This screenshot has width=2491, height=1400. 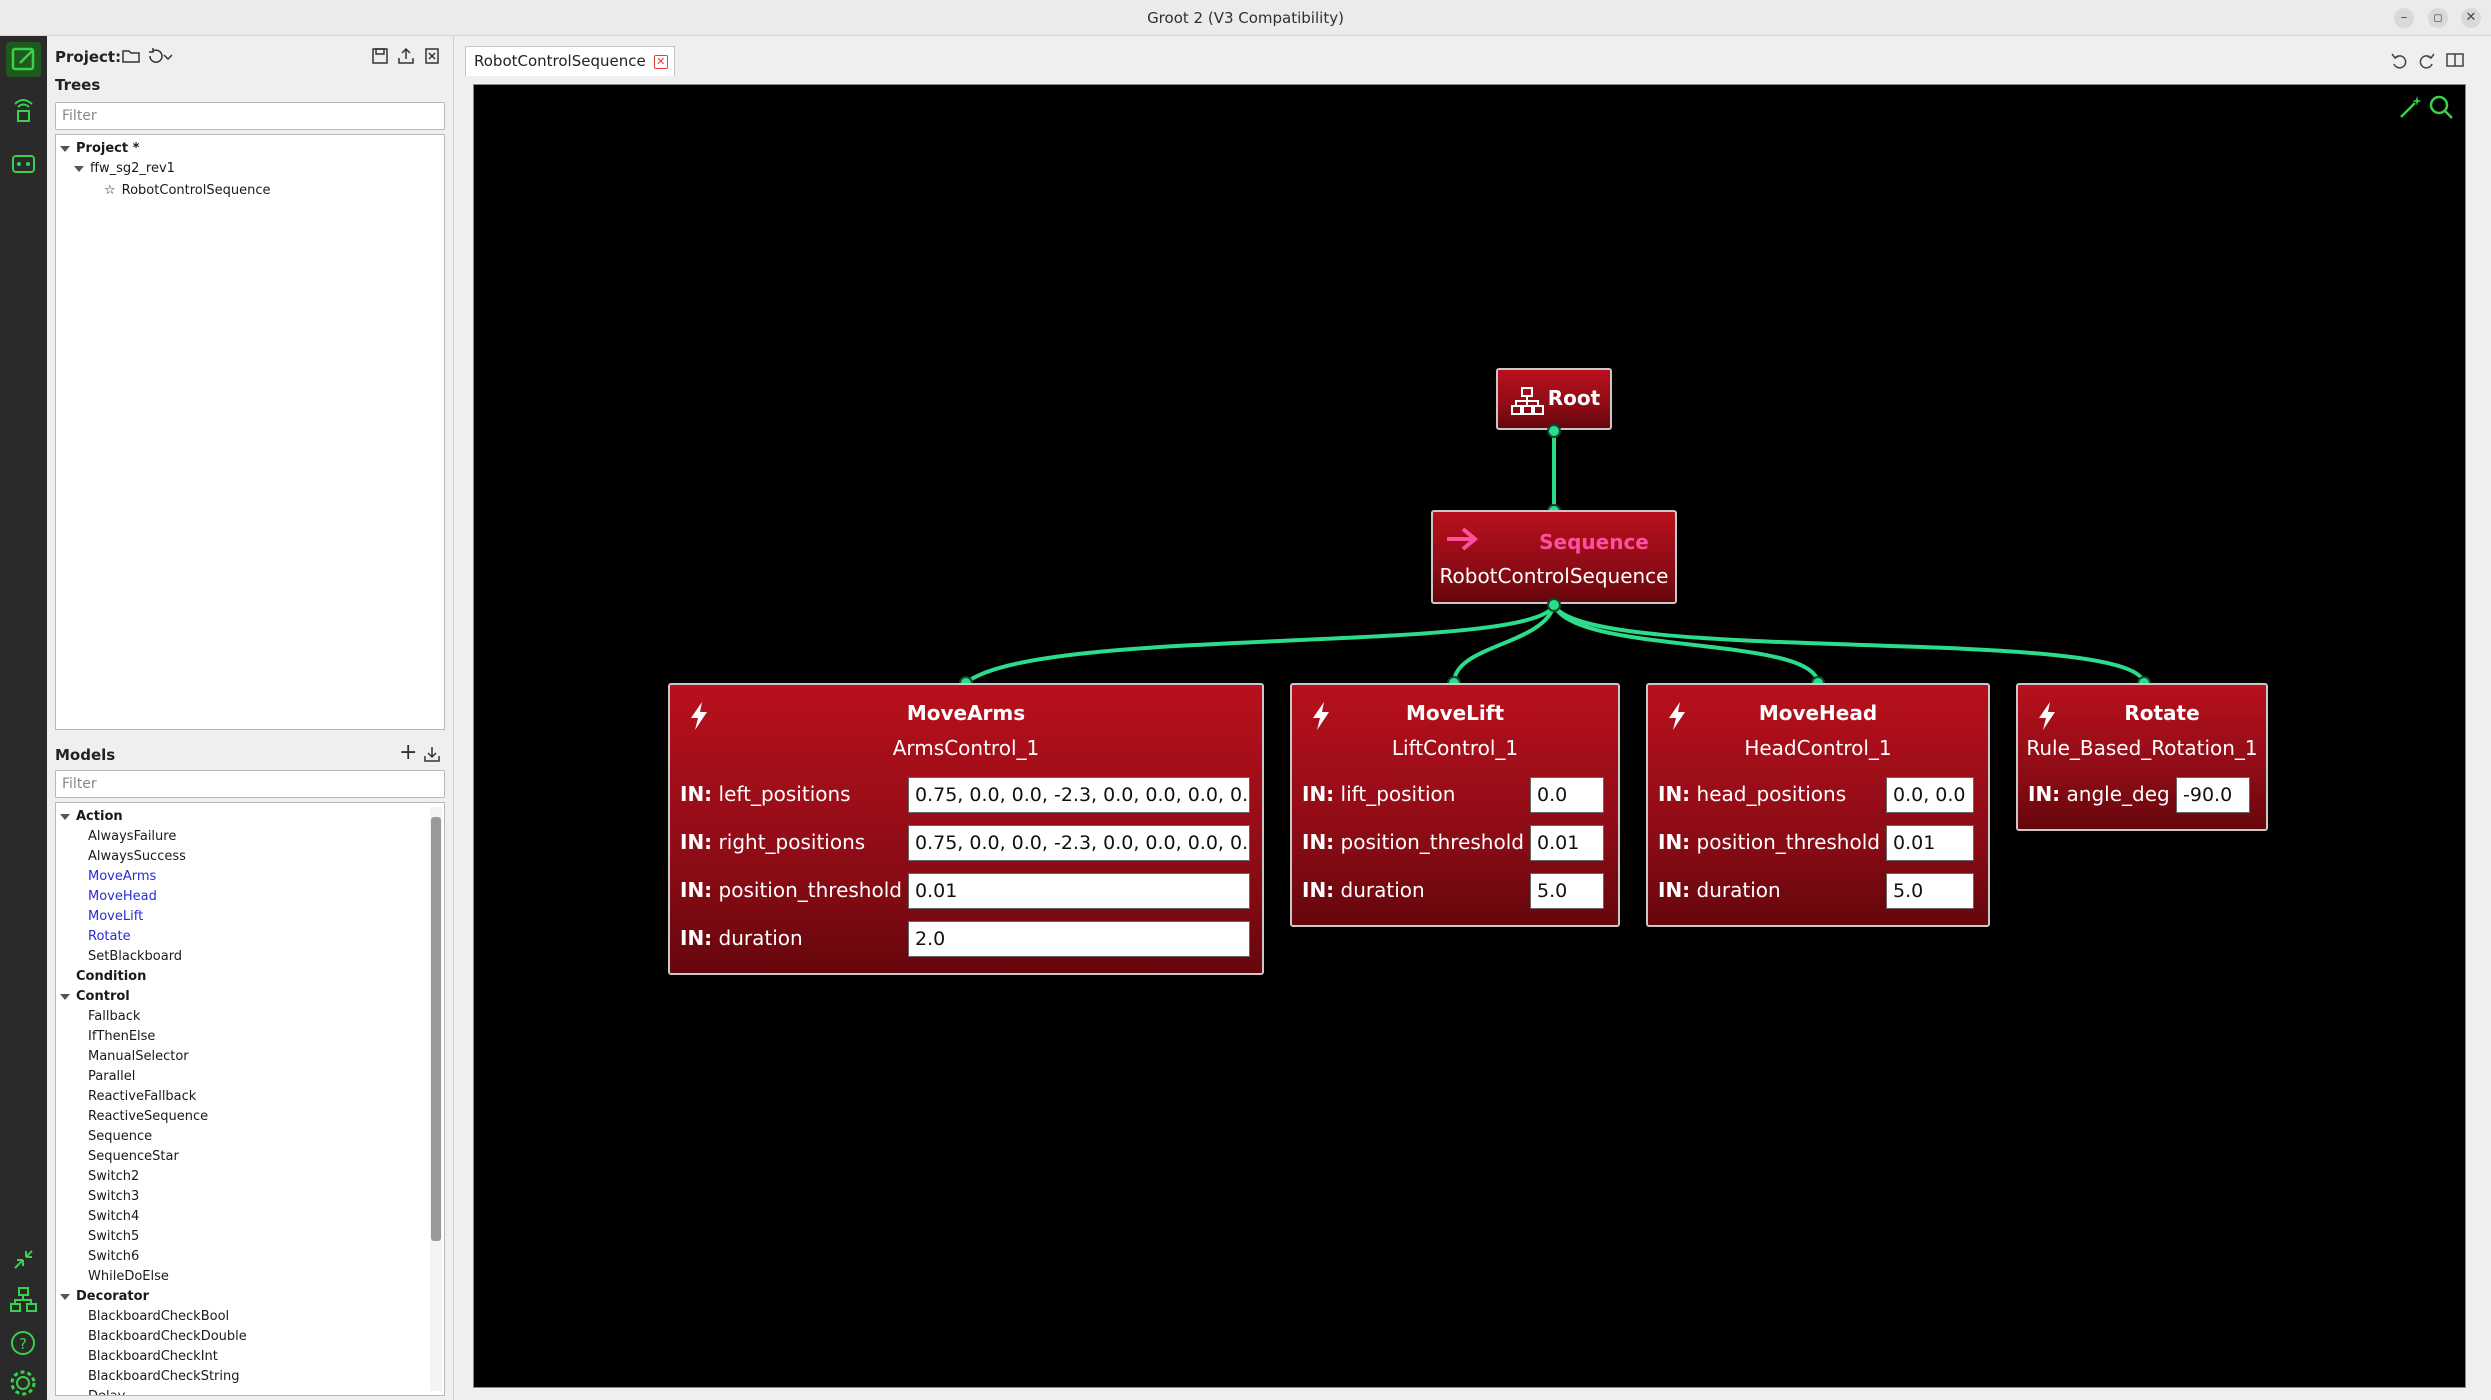 I want to click on node-movearms-name: ArmsControl_1, so click(x=966, y=748).